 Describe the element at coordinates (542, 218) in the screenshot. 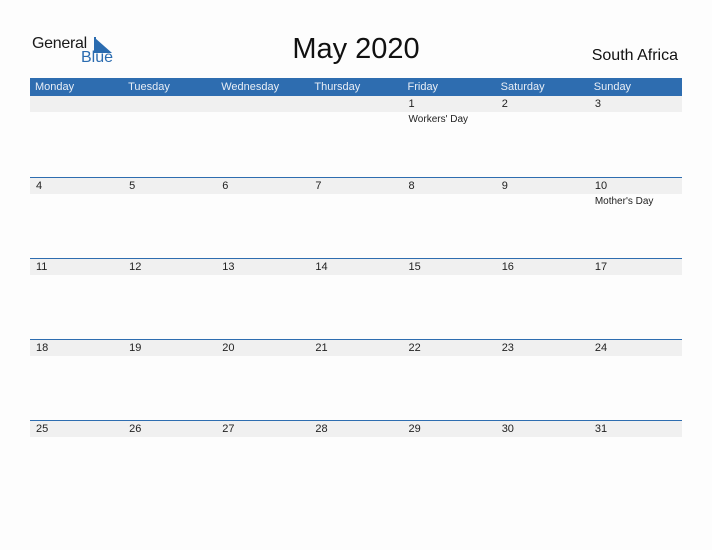

I see `day-cell: 9` at that location.